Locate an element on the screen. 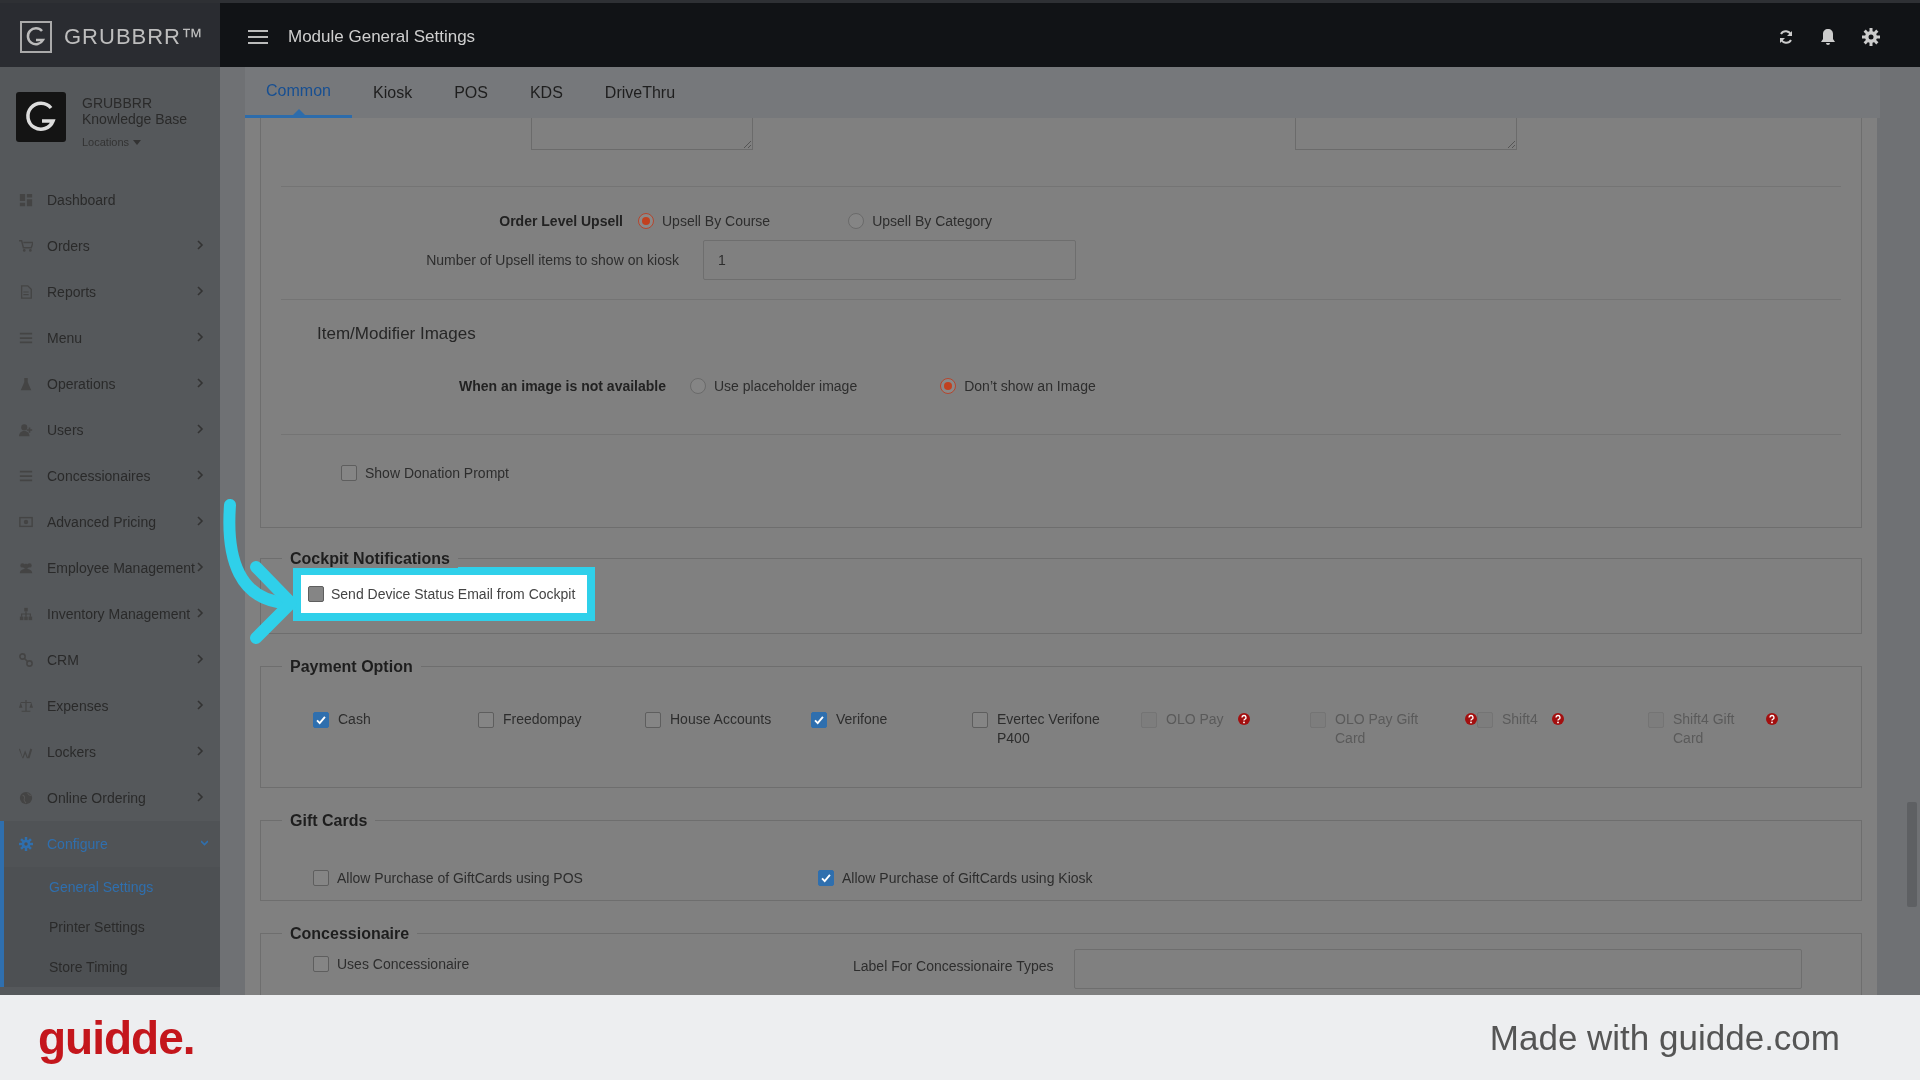 This screenshot has height=1080, width=1920. sidebar-item: Configure is located at coordinates (110, 844).